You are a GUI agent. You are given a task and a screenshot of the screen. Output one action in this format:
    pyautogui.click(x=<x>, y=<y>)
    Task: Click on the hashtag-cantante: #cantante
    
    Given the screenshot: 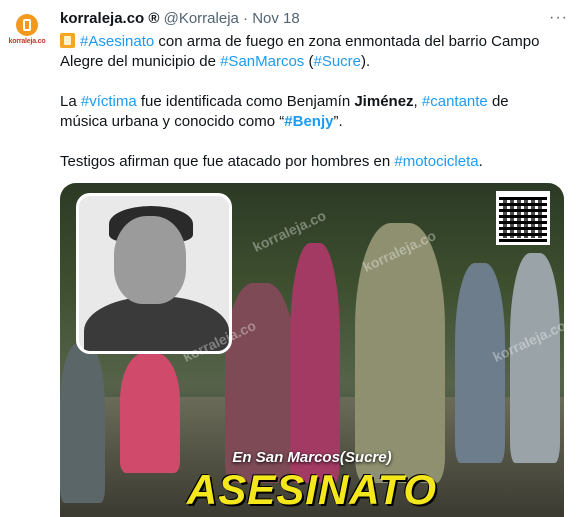 What is the action you would take?
    pyautogui.click(x=455, y=101)
    